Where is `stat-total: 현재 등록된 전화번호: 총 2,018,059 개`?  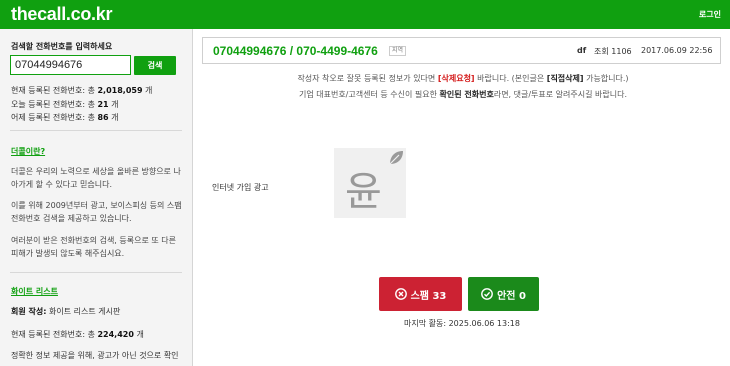 stat-total: 현재 등록된 전화번호: 총 2,018,059 개 is located at coordinates (82, 90).